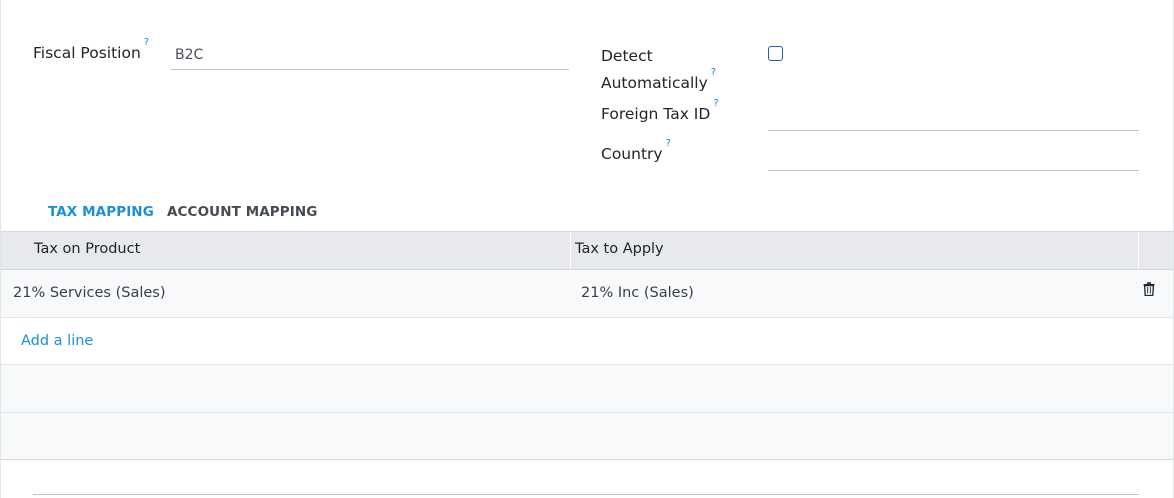  Describe the element at coordinates (953, 130) in the screenshot. I see `foreign-tax-id-underline` at that location.